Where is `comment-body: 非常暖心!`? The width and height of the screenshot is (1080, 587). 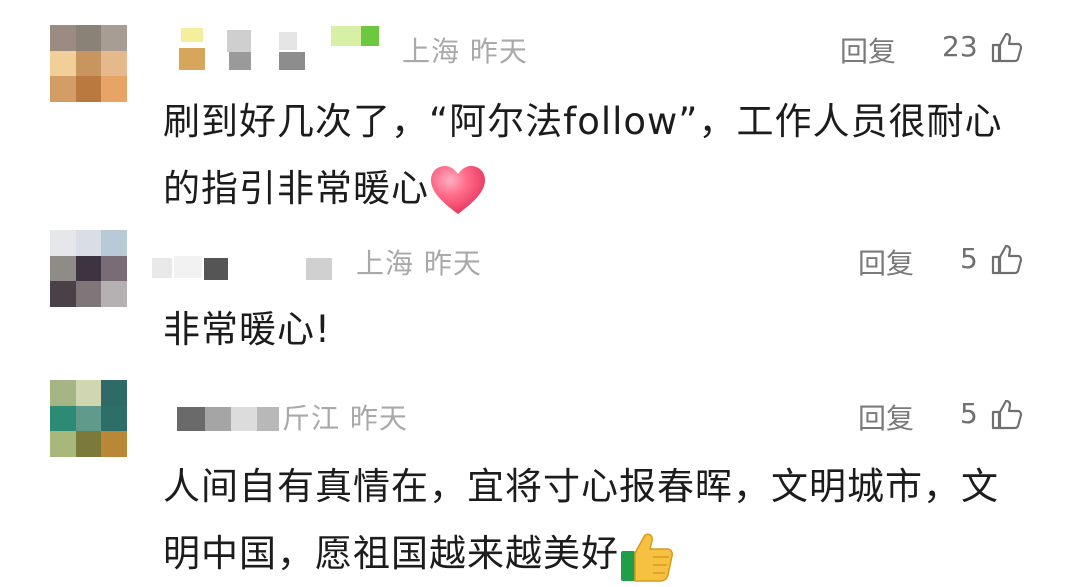
comment-body: 非常暖心! is located at coordinates (247, 329).